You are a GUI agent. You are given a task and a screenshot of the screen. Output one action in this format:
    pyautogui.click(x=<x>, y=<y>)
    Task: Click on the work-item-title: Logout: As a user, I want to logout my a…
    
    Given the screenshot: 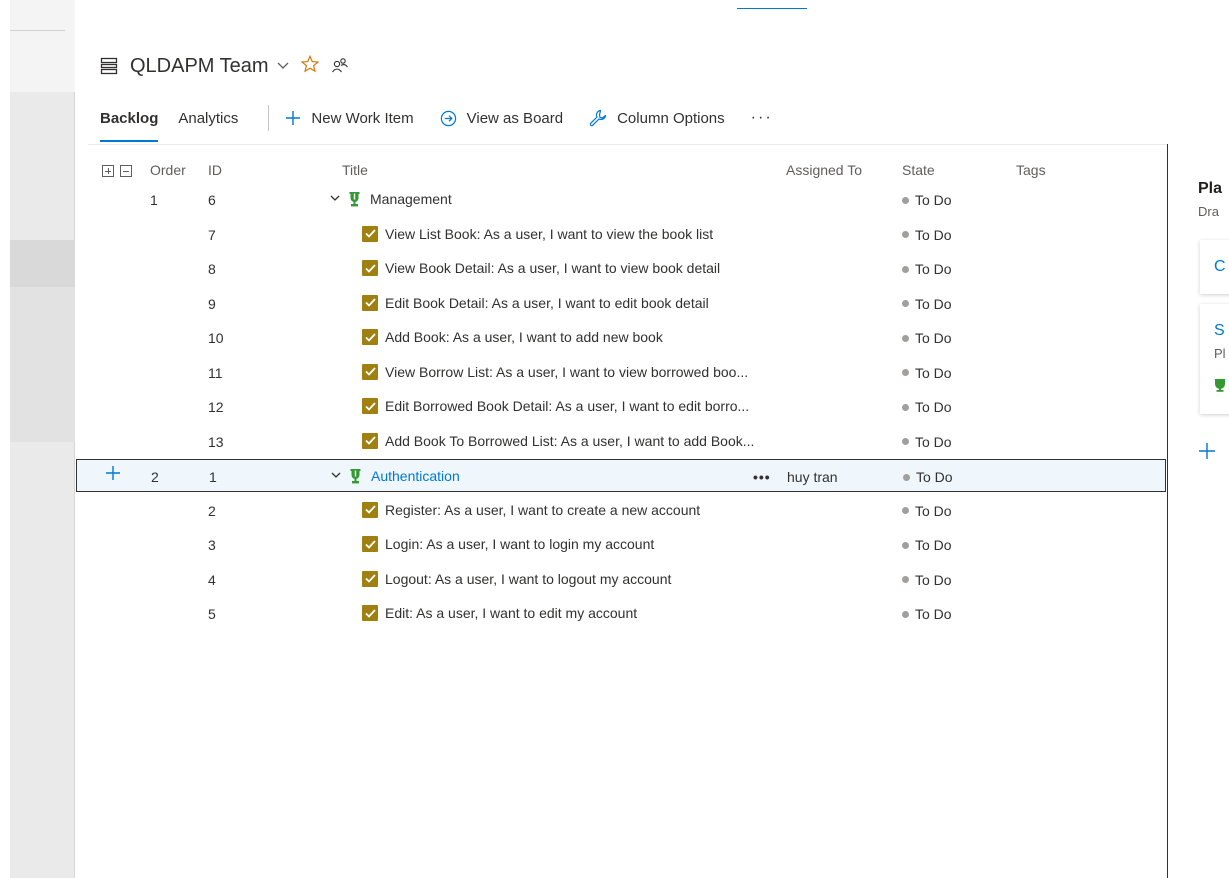 What is the action you would take?
    pyautogui.click(x=528, y=579)
    